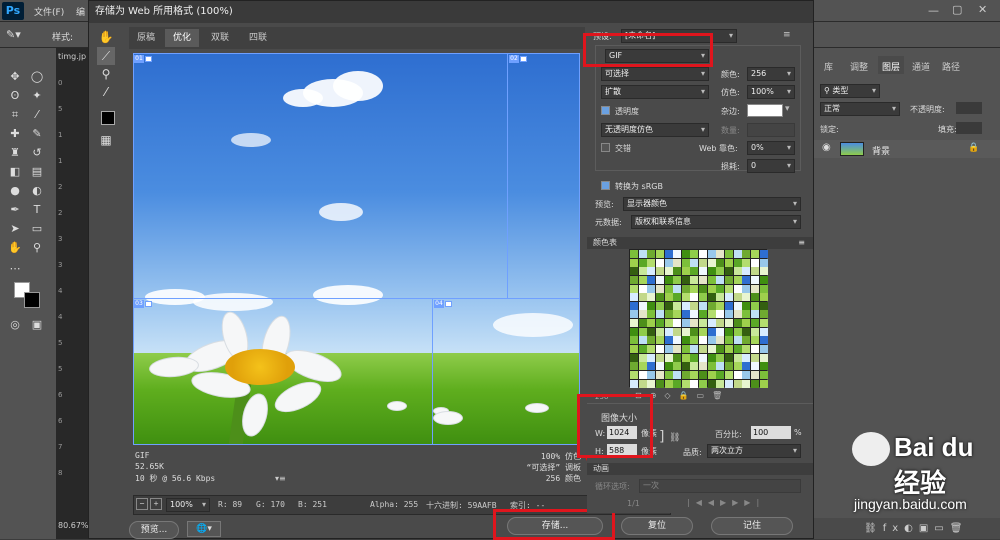 This screenshot has width=1000, height=540. Describe the element at coordinates (720, 486) in the screenshot. I see `loop-select: 一次` at that location.